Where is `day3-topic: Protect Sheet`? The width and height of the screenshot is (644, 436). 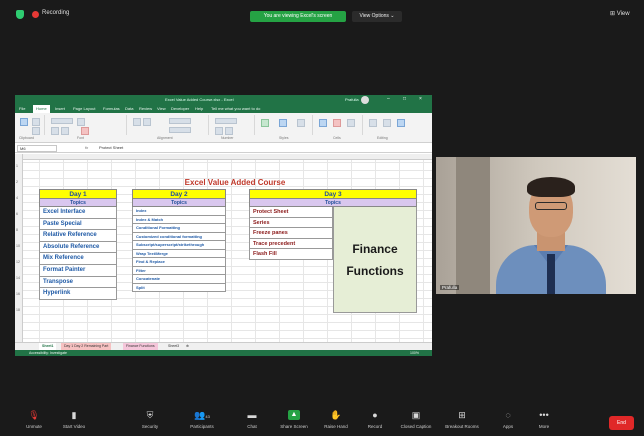
day3-topic: Protect Sheet is located at coordinates (291, 212).